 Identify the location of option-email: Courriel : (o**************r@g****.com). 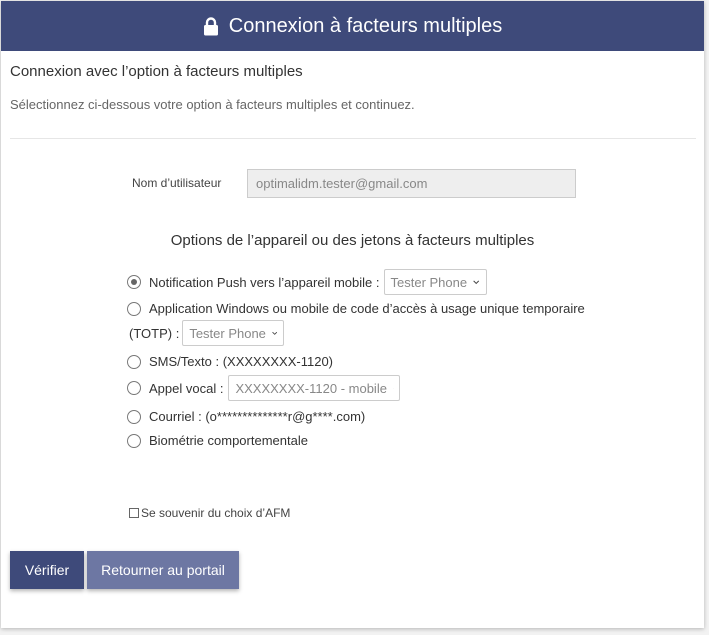
(246, 416).